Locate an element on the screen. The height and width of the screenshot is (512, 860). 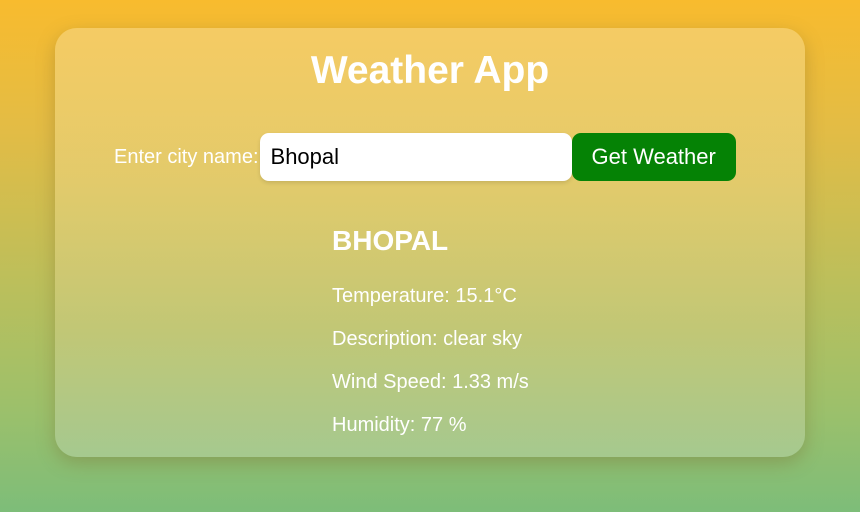
app-title: Weather App is located at coordinates (430, 70).